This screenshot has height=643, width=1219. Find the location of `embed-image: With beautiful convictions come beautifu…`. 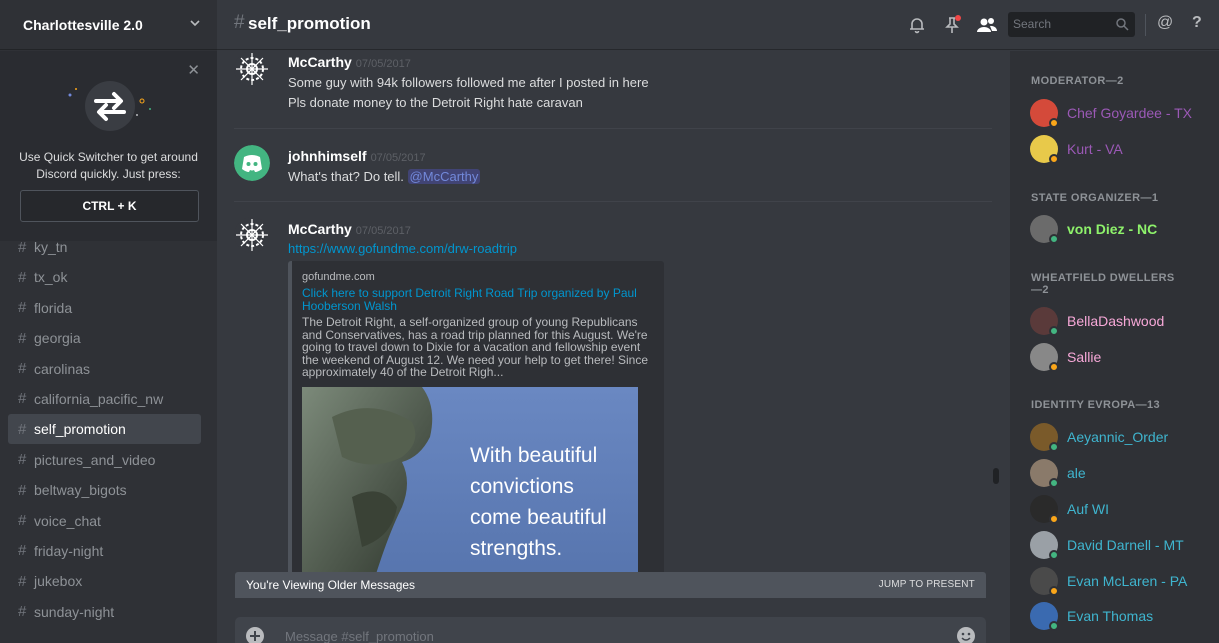

embed-image: With beautiful convictions come beautifu… is located at coordinates (470, 484).